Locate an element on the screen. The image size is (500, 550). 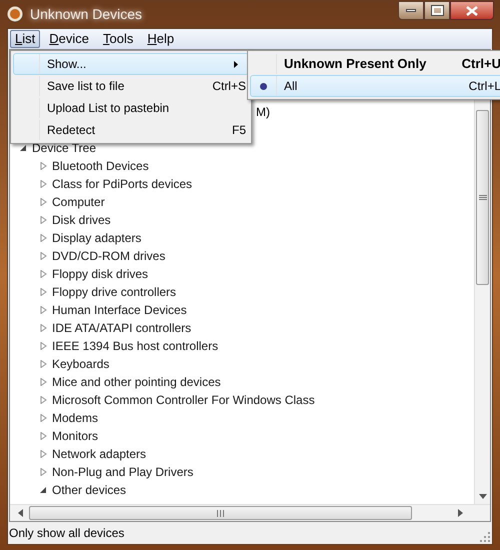
minimize-button is located at coordinates (411, 10).